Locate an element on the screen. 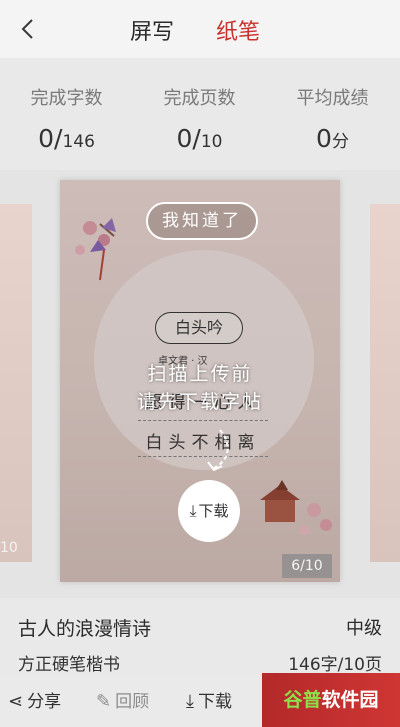 The width and height of the screenshot is (400, 727). stat-words-label: 完成字数 is located at coordinates (66, 98).